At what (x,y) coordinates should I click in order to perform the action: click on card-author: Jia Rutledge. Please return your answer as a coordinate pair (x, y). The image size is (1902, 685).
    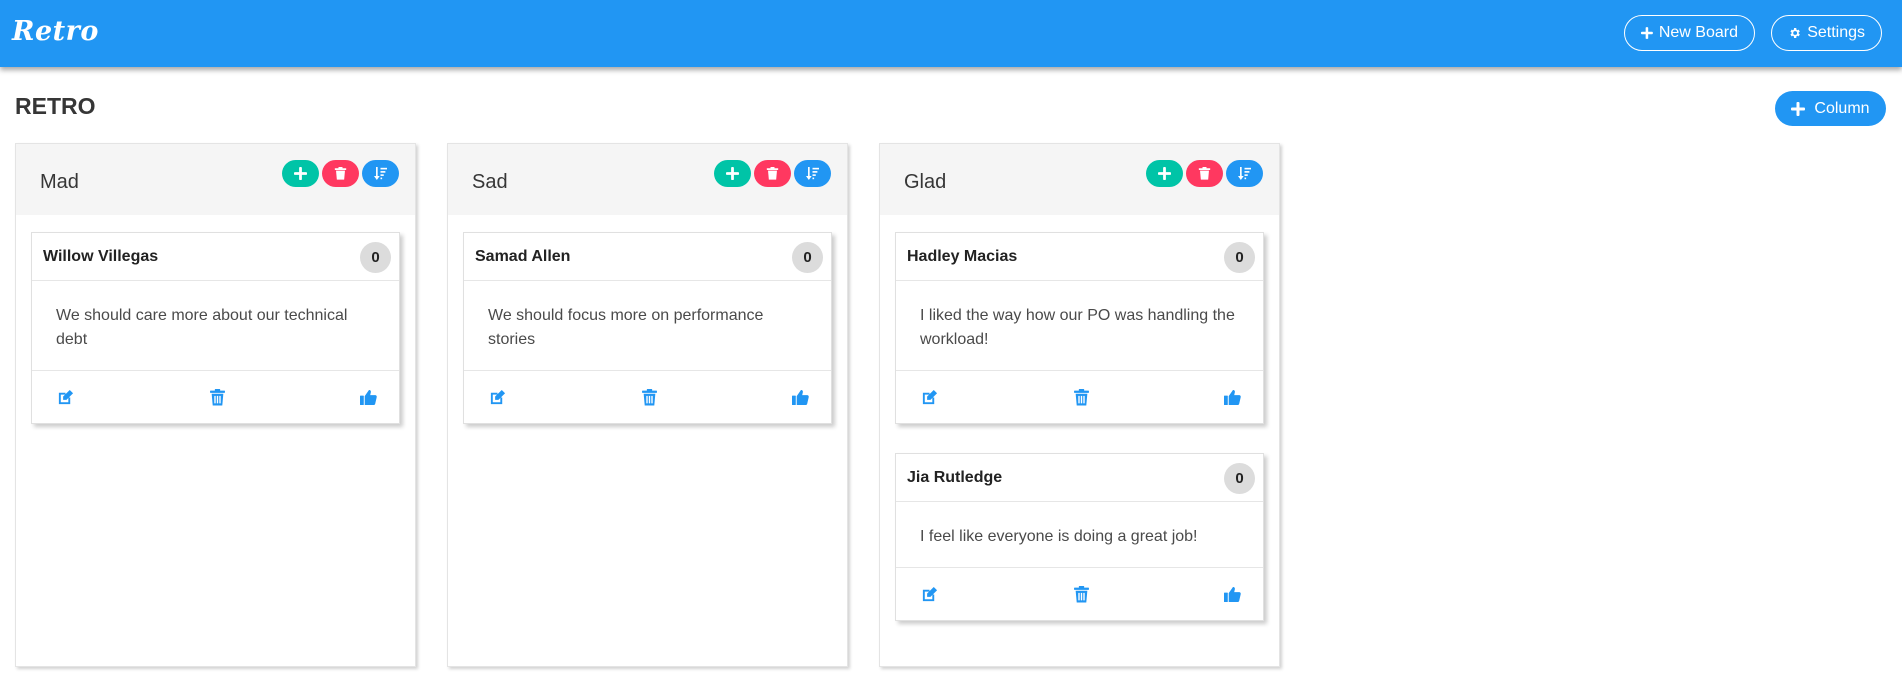
    Looking at the image, I should click on (955, 477).